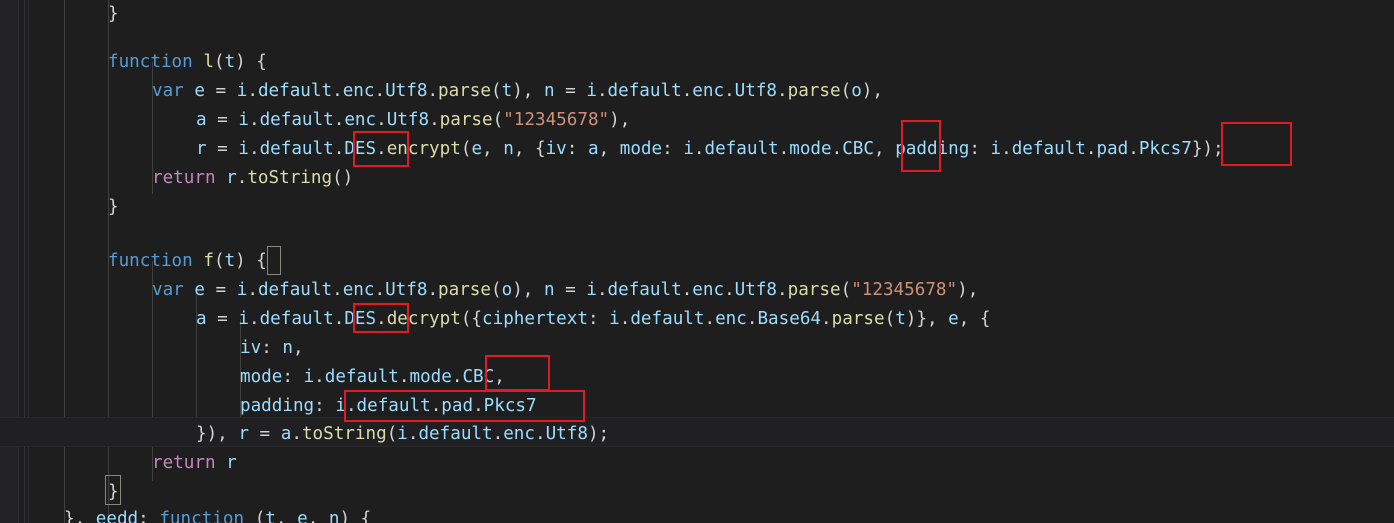  I want to click on code-line: }), r = a.toString(i.default.enc.Utf8);, so click(304, 434).